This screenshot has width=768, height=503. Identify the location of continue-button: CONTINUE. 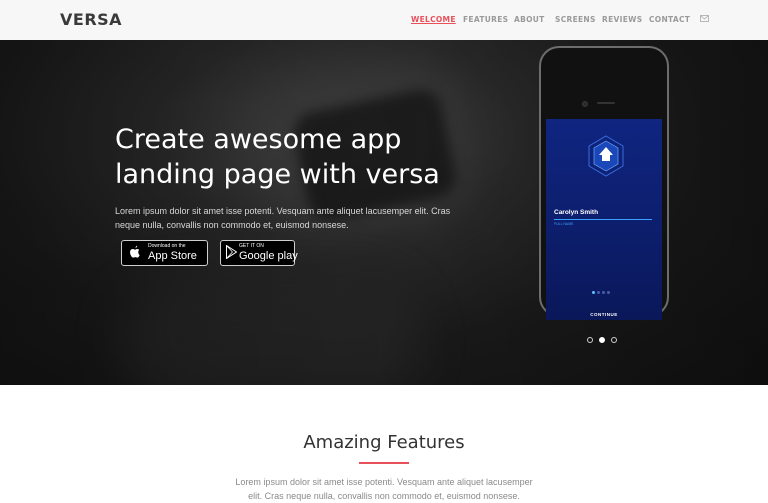
(604, 314).